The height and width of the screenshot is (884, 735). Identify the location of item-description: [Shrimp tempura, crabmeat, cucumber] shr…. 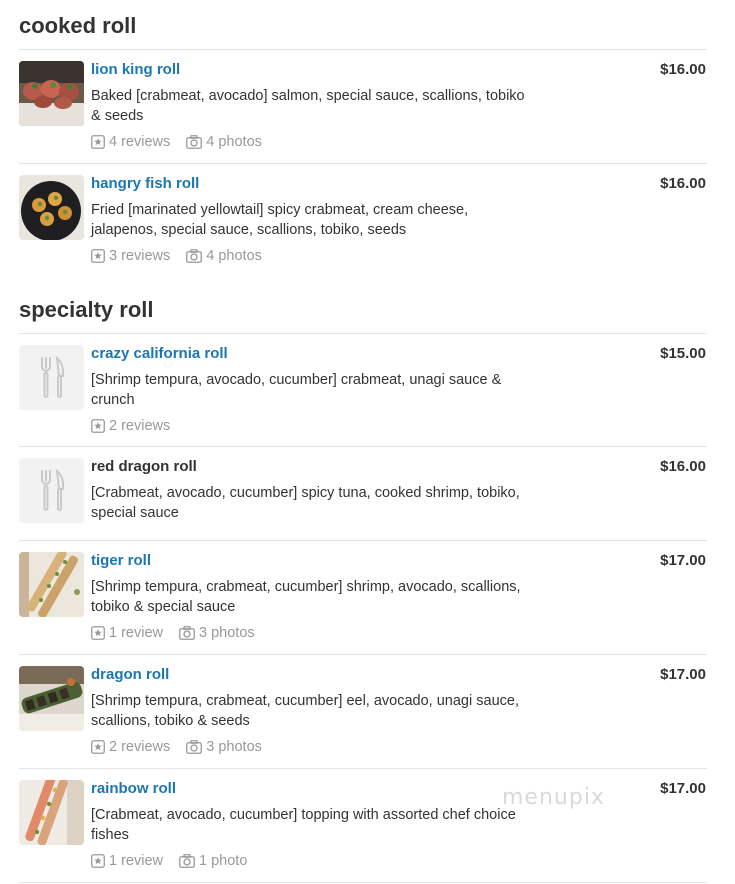
(326, 597).